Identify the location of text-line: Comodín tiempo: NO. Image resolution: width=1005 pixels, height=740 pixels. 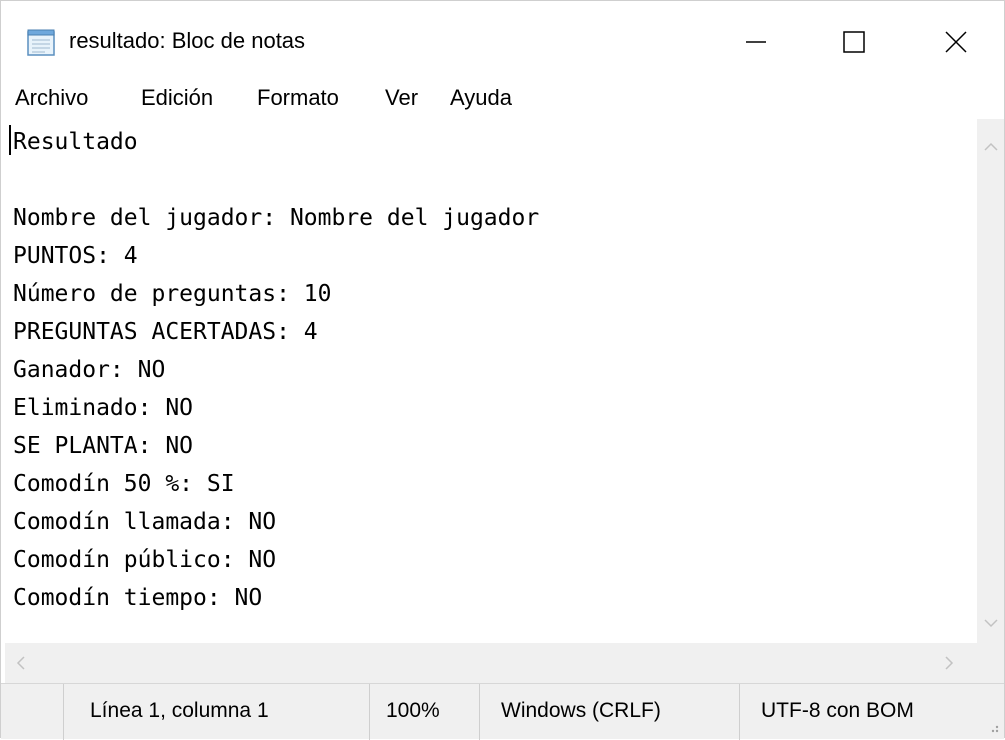
(138, 598).